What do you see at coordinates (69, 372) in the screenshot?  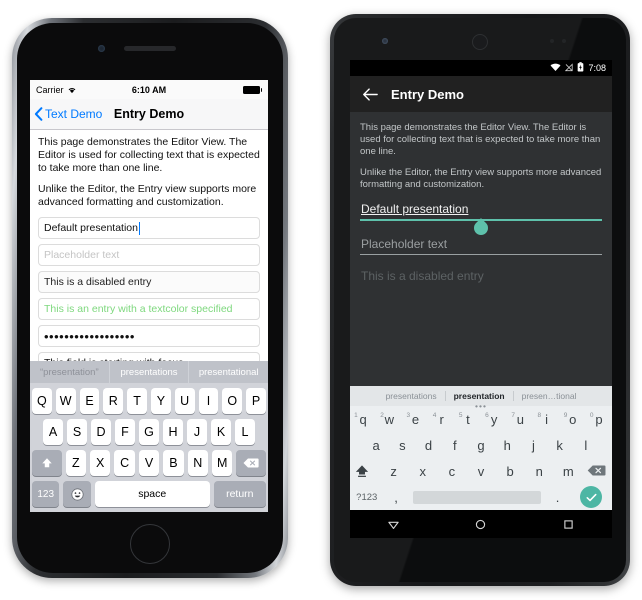 I see `suggestion-0: “presentation”` at bounding box center [69, 372].